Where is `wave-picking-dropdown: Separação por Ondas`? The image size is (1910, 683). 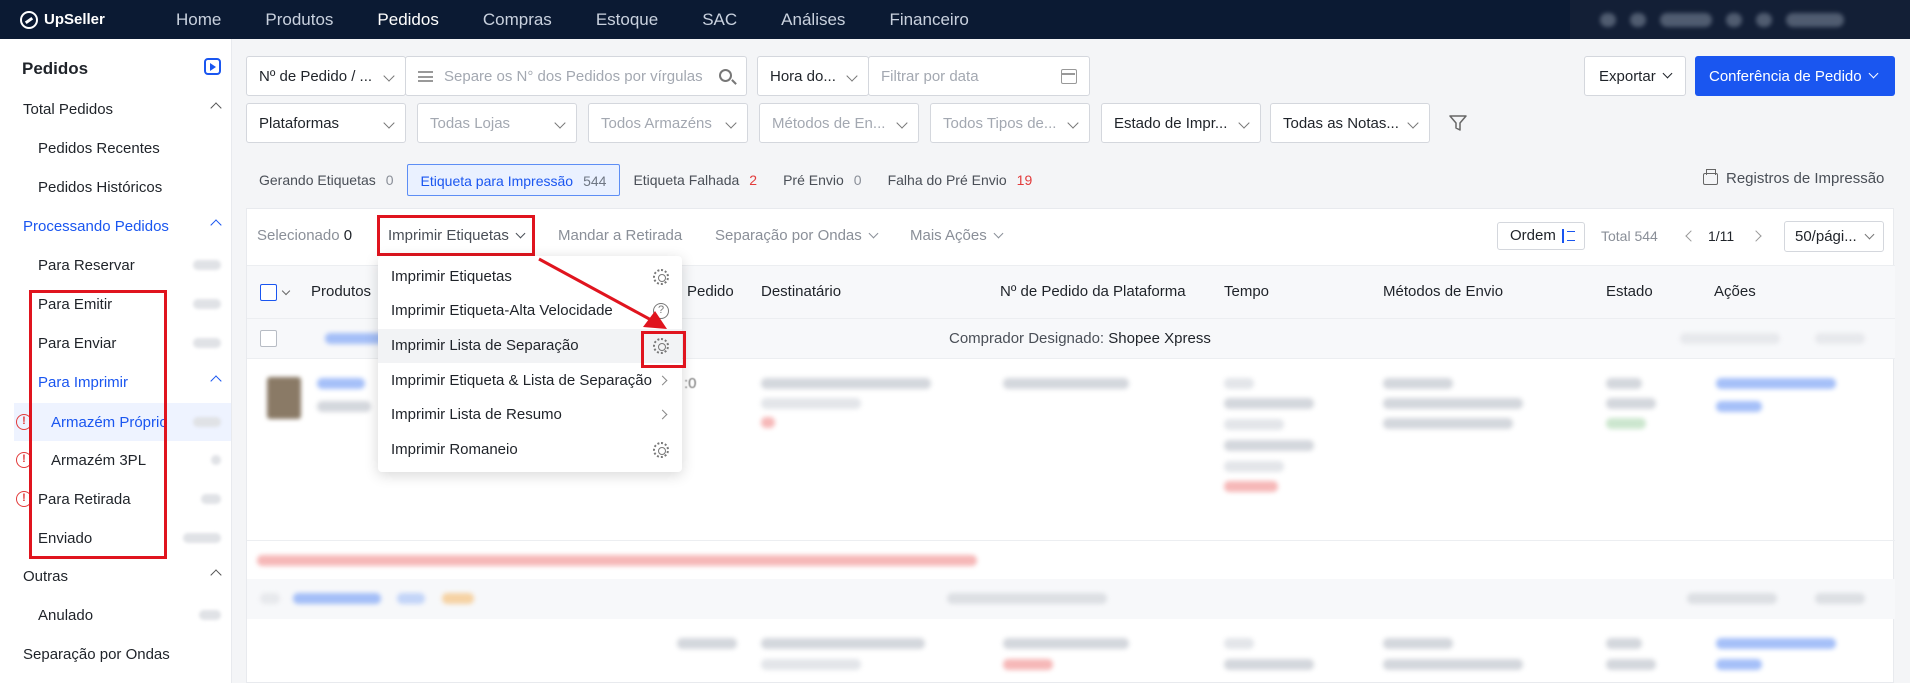 wave-picking-dropdown: Separação por Ondas is located at coordinates (797, 235).